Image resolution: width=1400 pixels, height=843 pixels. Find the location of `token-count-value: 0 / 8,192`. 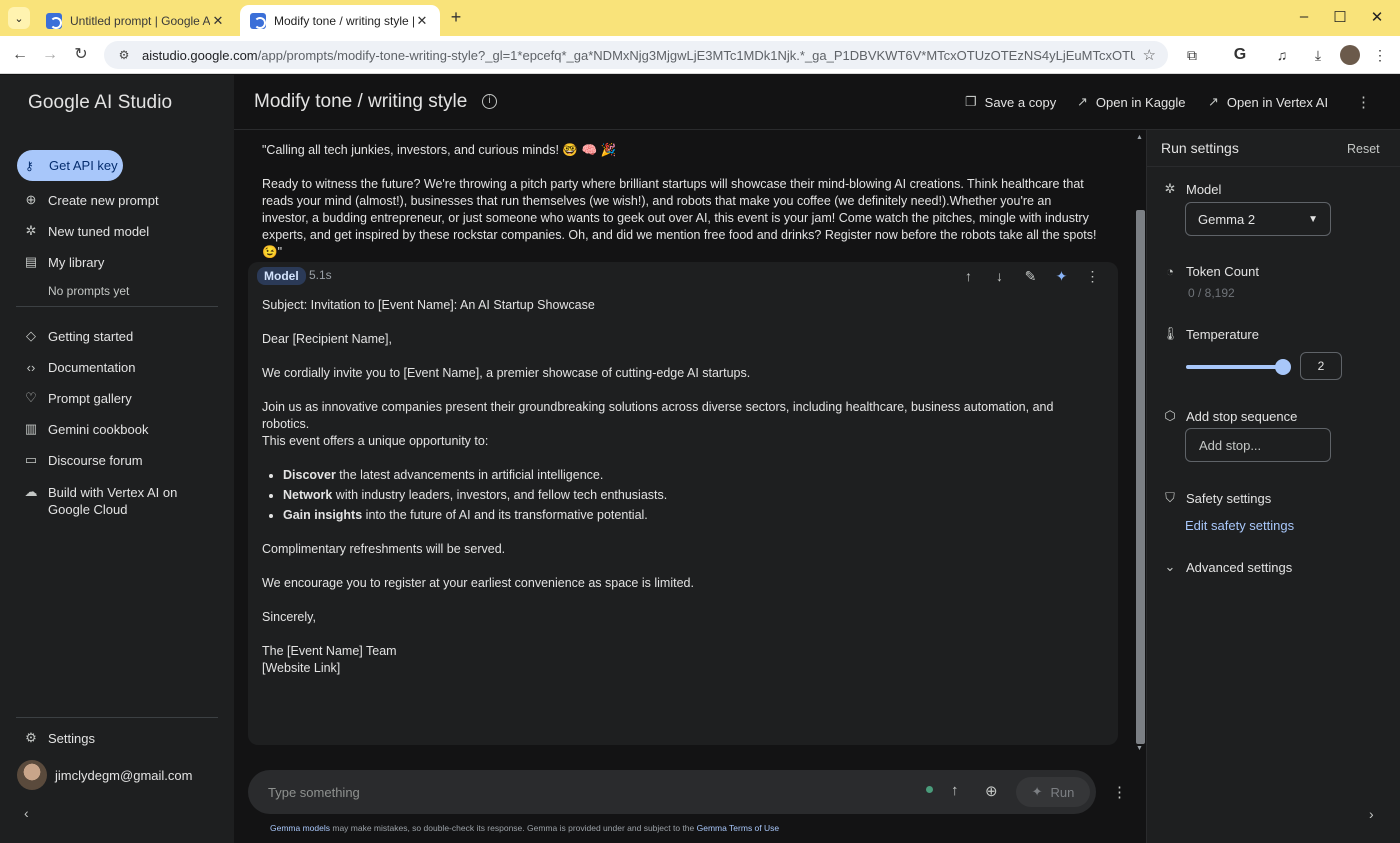

token-count-value: 0 / 8,192 is located at coordinates (1211, 293).